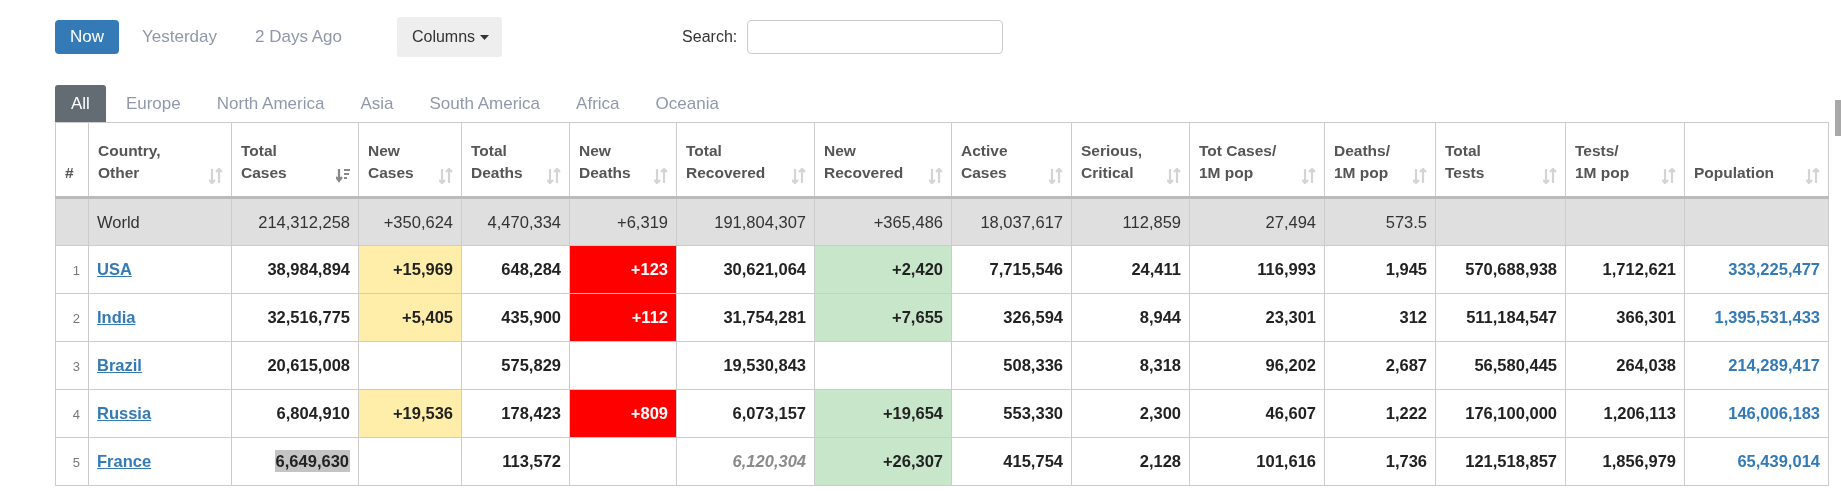 Image resolution: width=1841 pixels, height=491 pixels. I want to click on cell-value: 20,615,008, so click(308, 365).